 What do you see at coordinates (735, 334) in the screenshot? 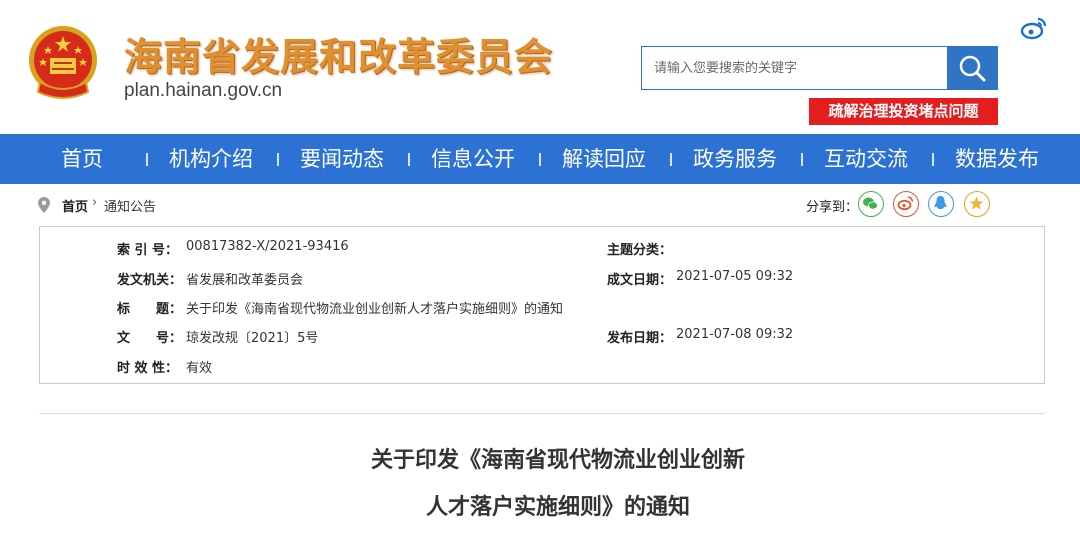
I see `date-published-value: 2021-07-08 09:32` at bounding box center [735, 334].